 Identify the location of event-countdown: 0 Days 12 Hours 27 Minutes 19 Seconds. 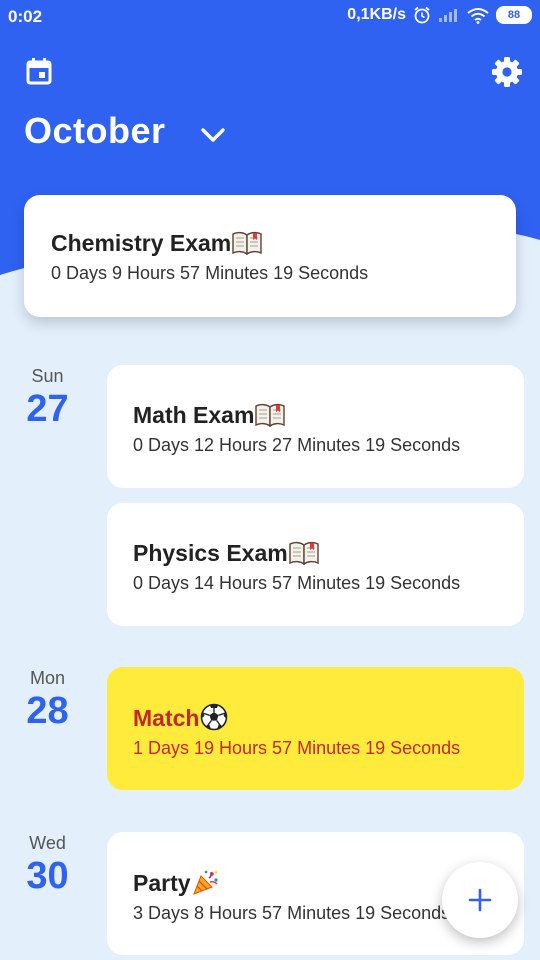
(297, 445).